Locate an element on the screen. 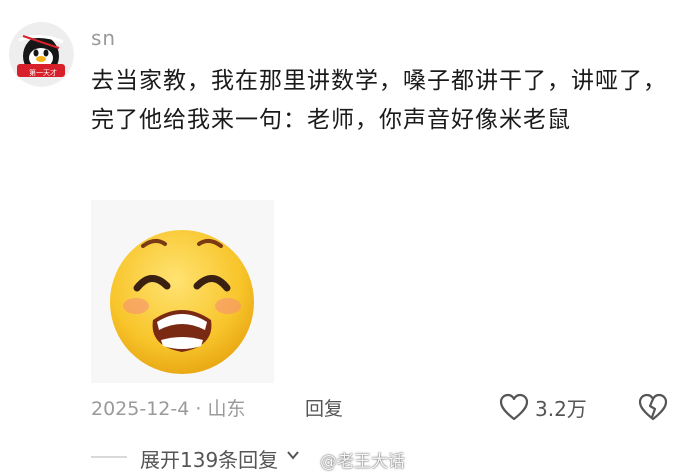 This screenshot has height=476, width=690. dislike-button is located at coordinates (653, 409).